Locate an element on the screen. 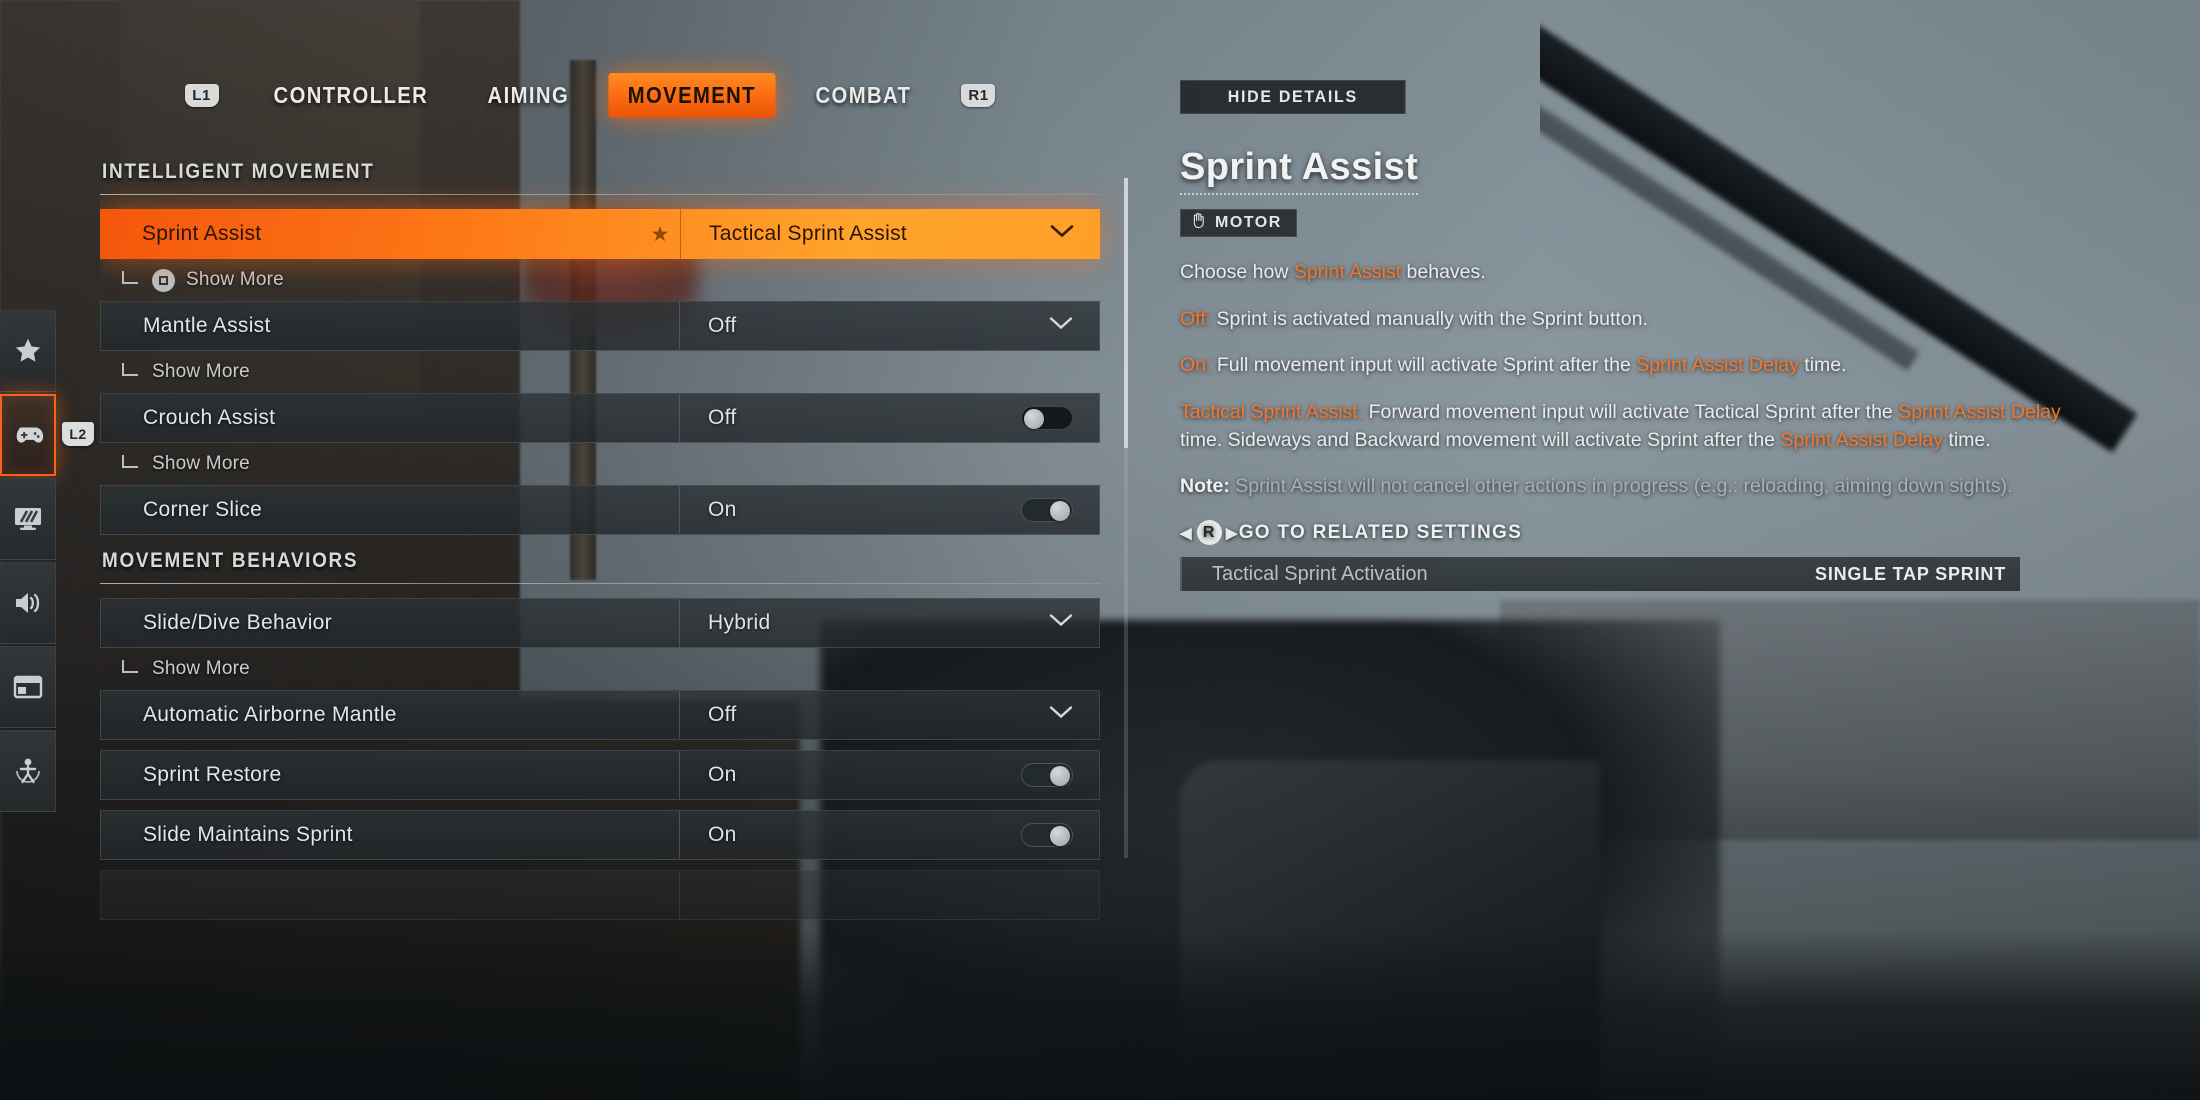 This screenshot has width=2200, height=1100. tab-combat: COMBAT is located at coordinates (863, 95).